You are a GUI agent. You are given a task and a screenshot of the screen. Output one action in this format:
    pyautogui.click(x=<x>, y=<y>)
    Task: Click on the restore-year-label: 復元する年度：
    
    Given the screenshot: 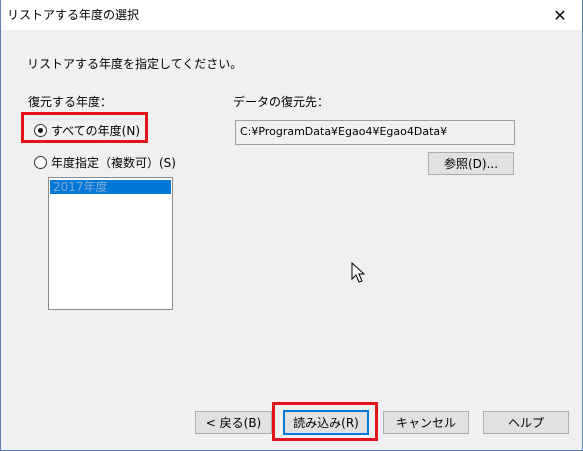 What is the action you would take?
    pyautogui.click(x=70, y=102)
    